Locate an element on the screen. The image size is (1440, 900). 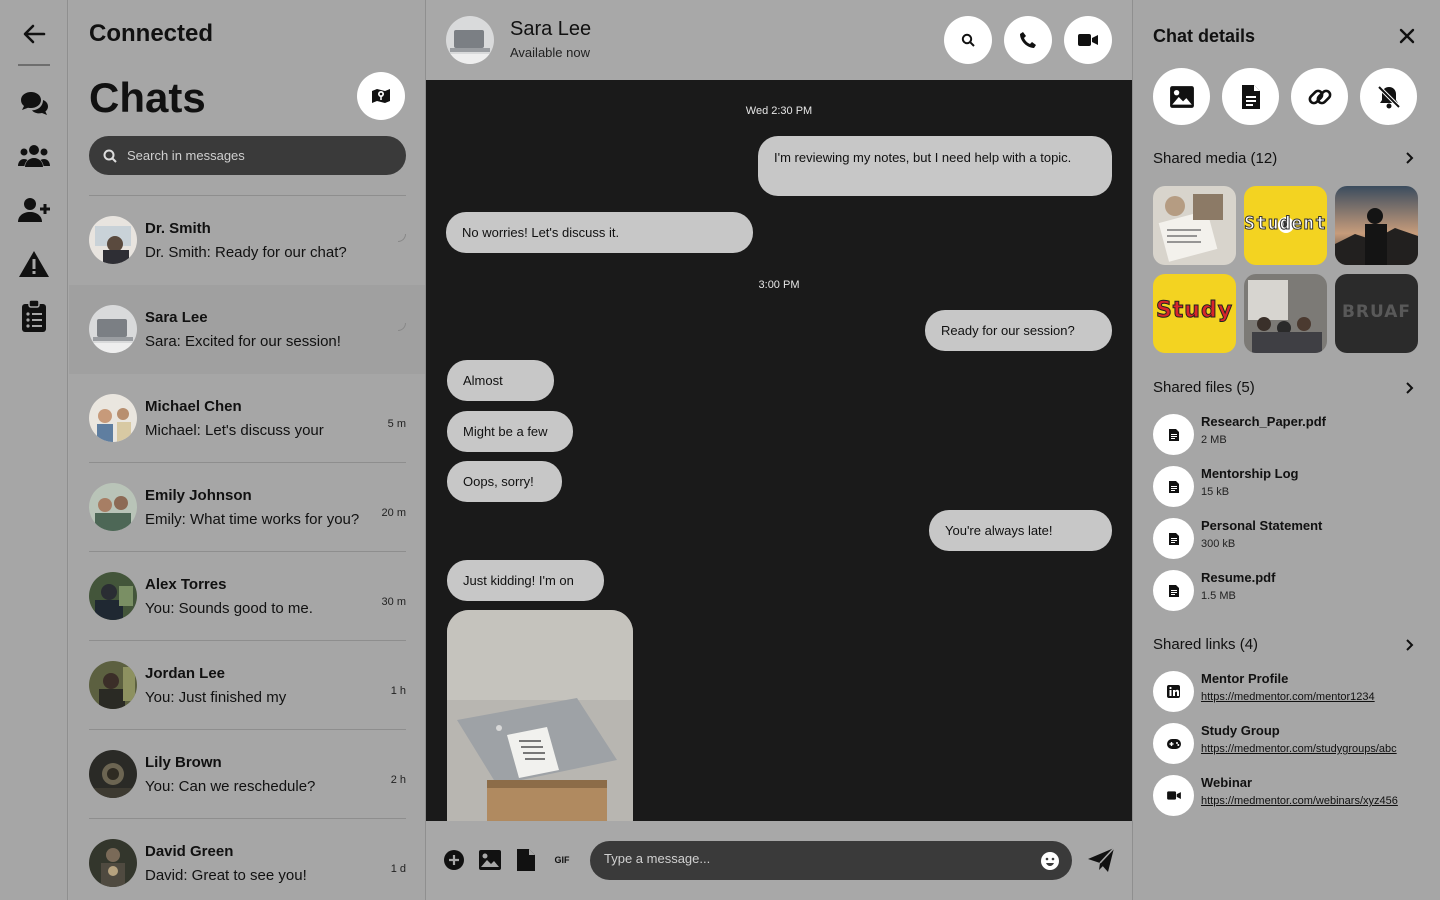
map-button is located at coordinates (381, 96).